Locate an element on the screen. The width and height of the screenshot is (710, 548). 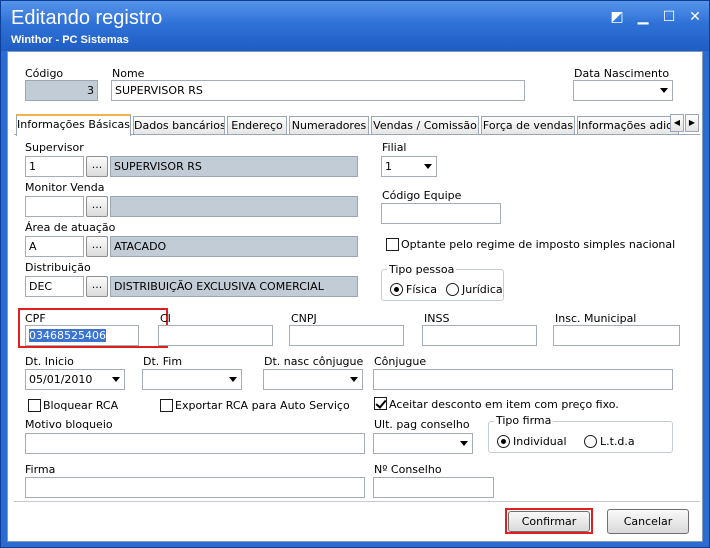
insc-municipal-label: Insc. Municipal is located at coordinates (596, 318).